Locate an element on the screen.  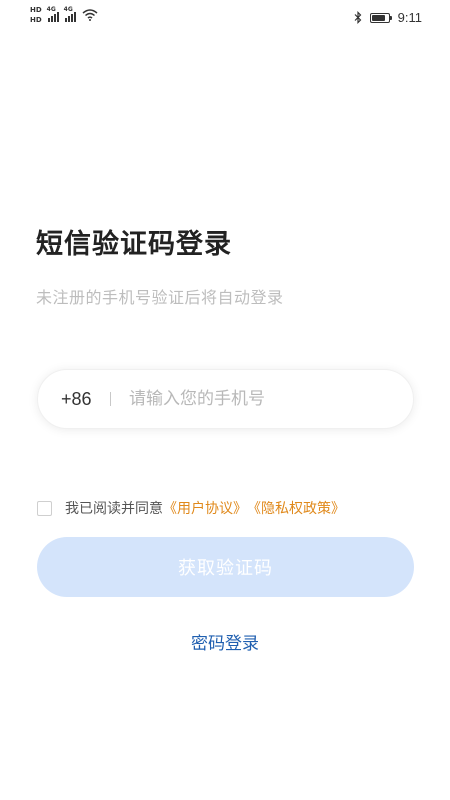
status-time: 9:11 is located at coordinates (409, 17).